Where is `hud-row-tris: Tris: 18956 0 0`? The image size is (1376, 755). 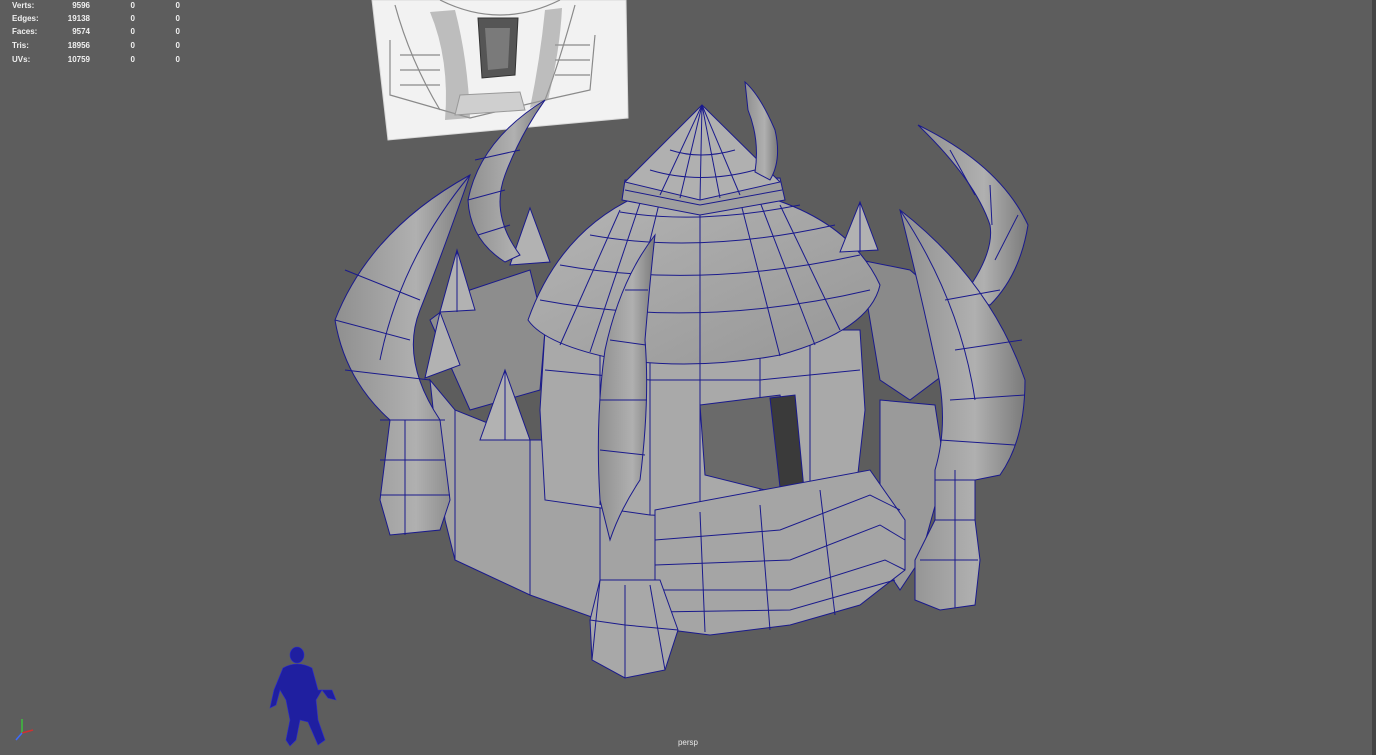
hud-row-tris: Tris: 18956 0 0 is located at coordinates (95, 46).